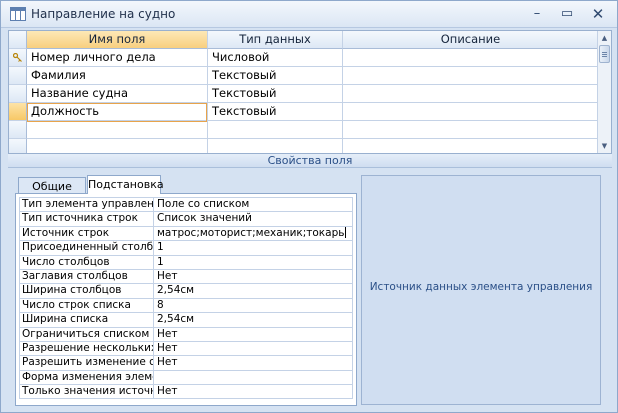 The image size is (618, 413). I want to click on scroll-down-arrow-icon: ▼, so click(604, 146).